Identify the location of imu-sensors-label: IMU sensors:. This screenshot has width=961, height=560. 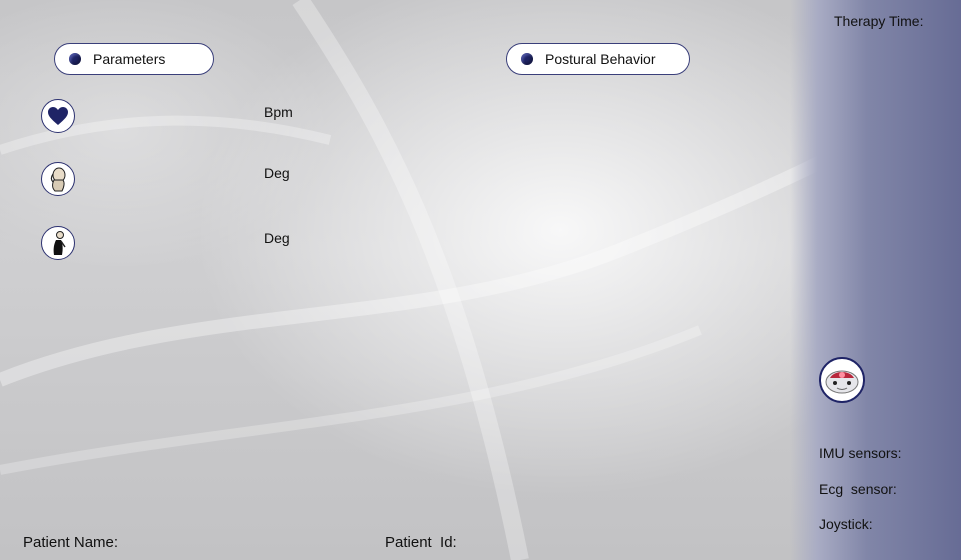
(860, 453).